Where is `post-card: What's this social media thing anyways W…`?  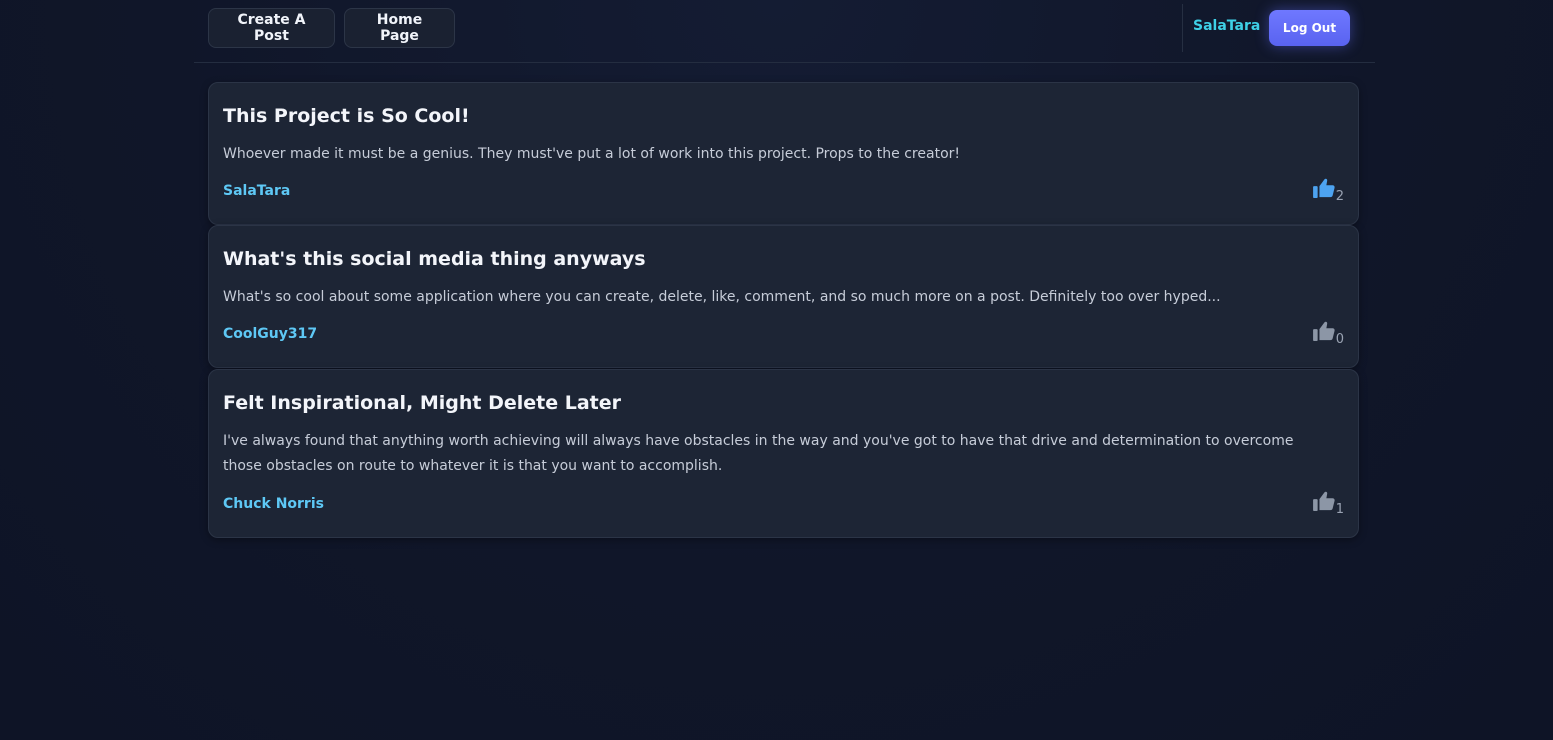
post-card: What's this social media thing anyways W… is located at coordinates (783, 296).